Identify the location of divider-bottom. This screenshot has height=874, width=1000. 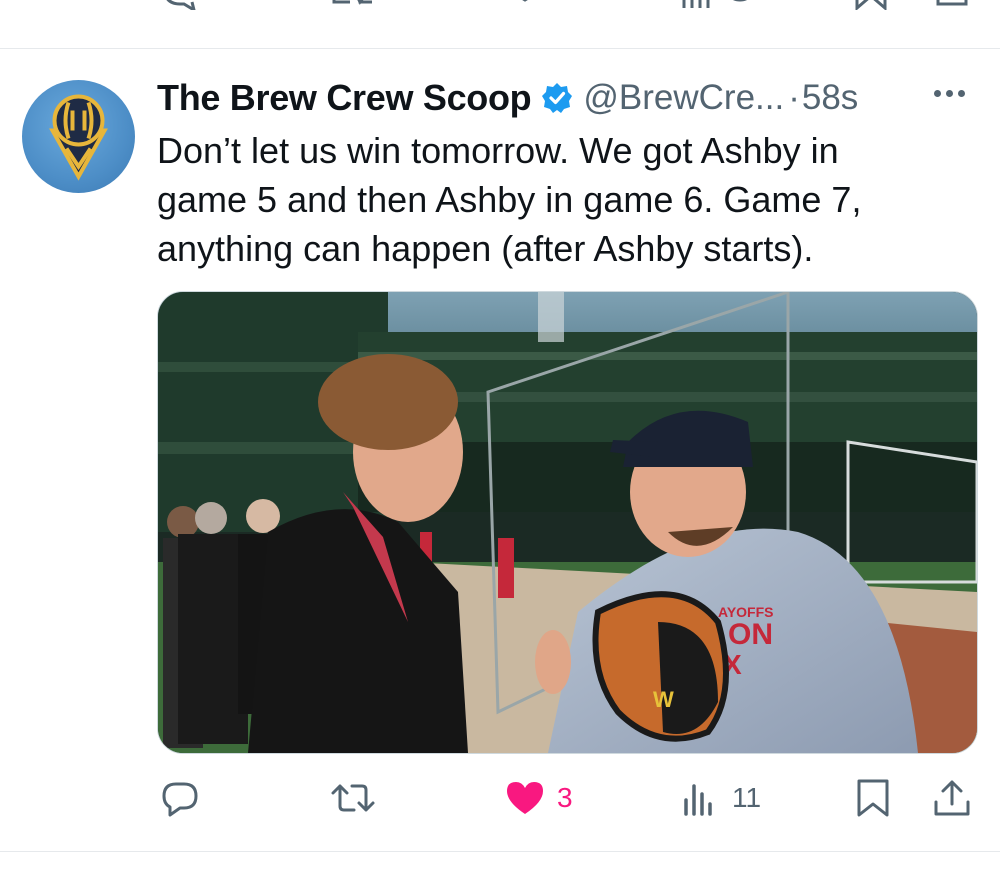
(500, 851).